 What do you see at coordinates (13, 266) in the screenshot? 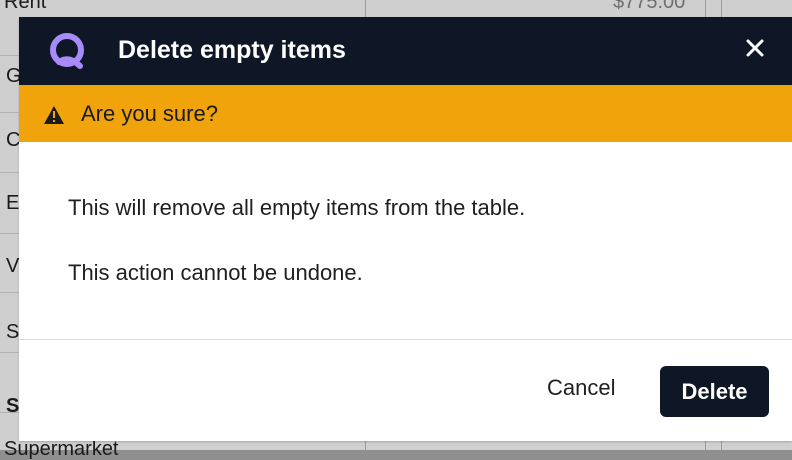
I see `background-row-label: V` at bounding box center [13, 266].